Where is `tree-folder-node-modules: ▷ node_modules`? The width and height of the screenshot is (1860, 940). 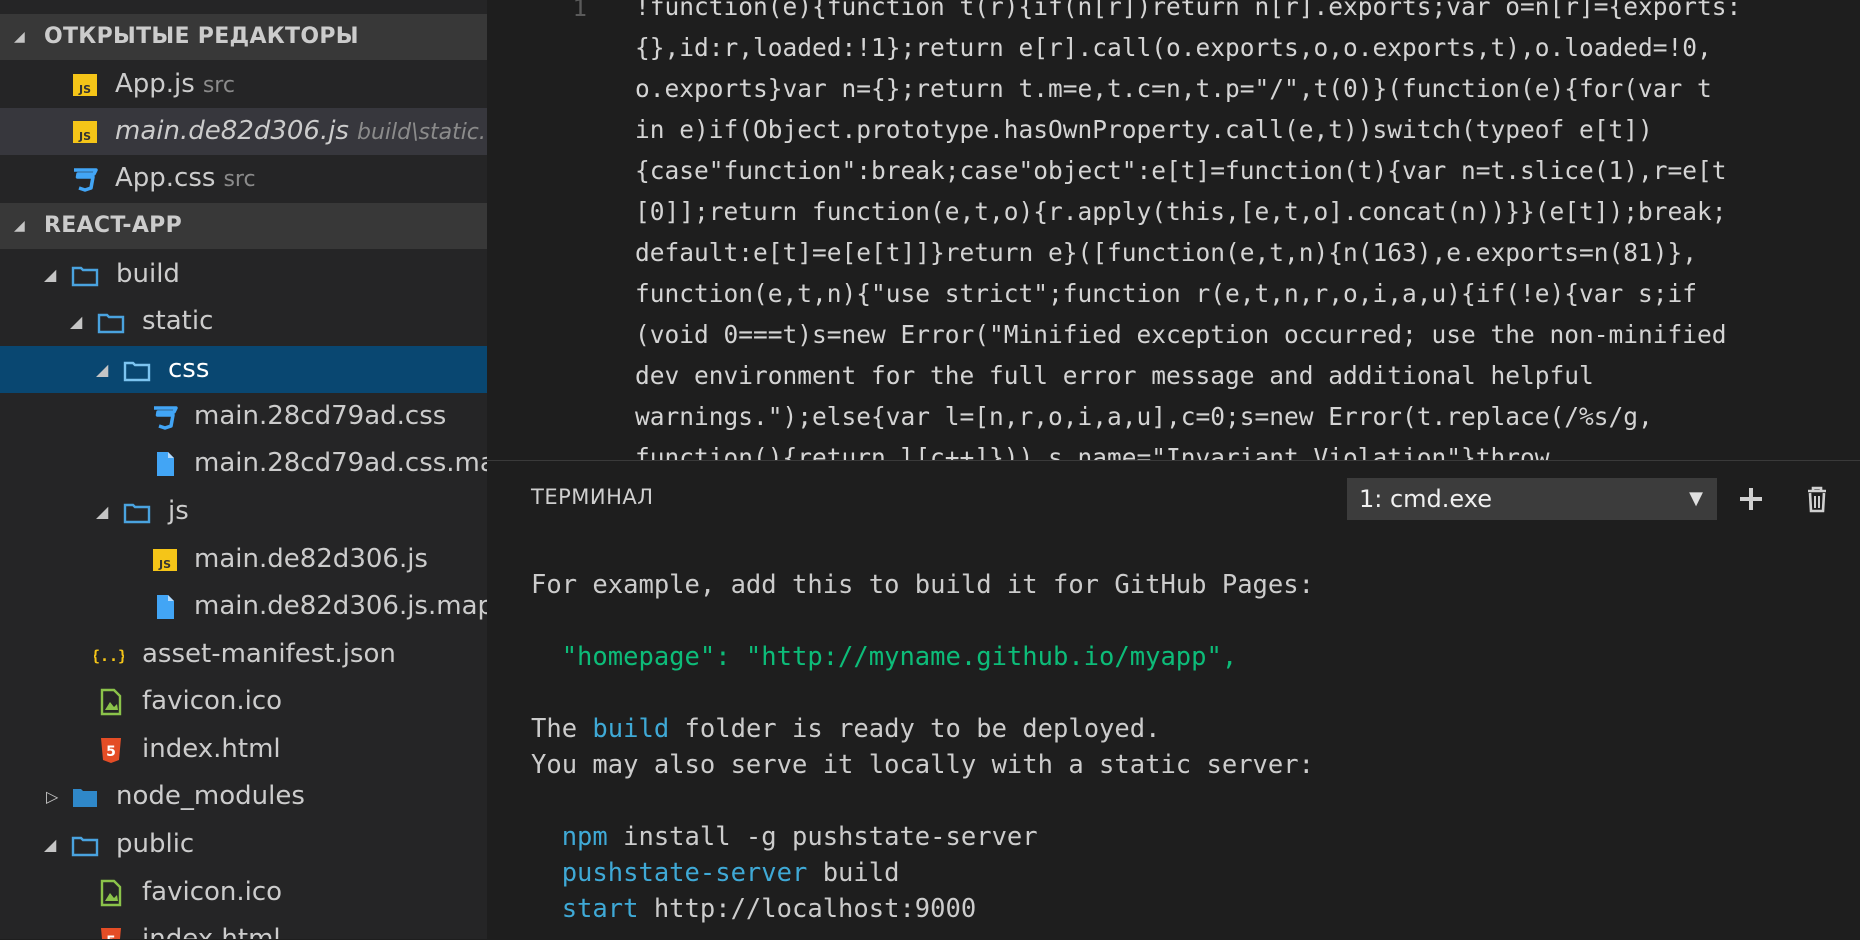 tree-folder-node-modules: ▷ node_modules is located at coordinates (243, 796).